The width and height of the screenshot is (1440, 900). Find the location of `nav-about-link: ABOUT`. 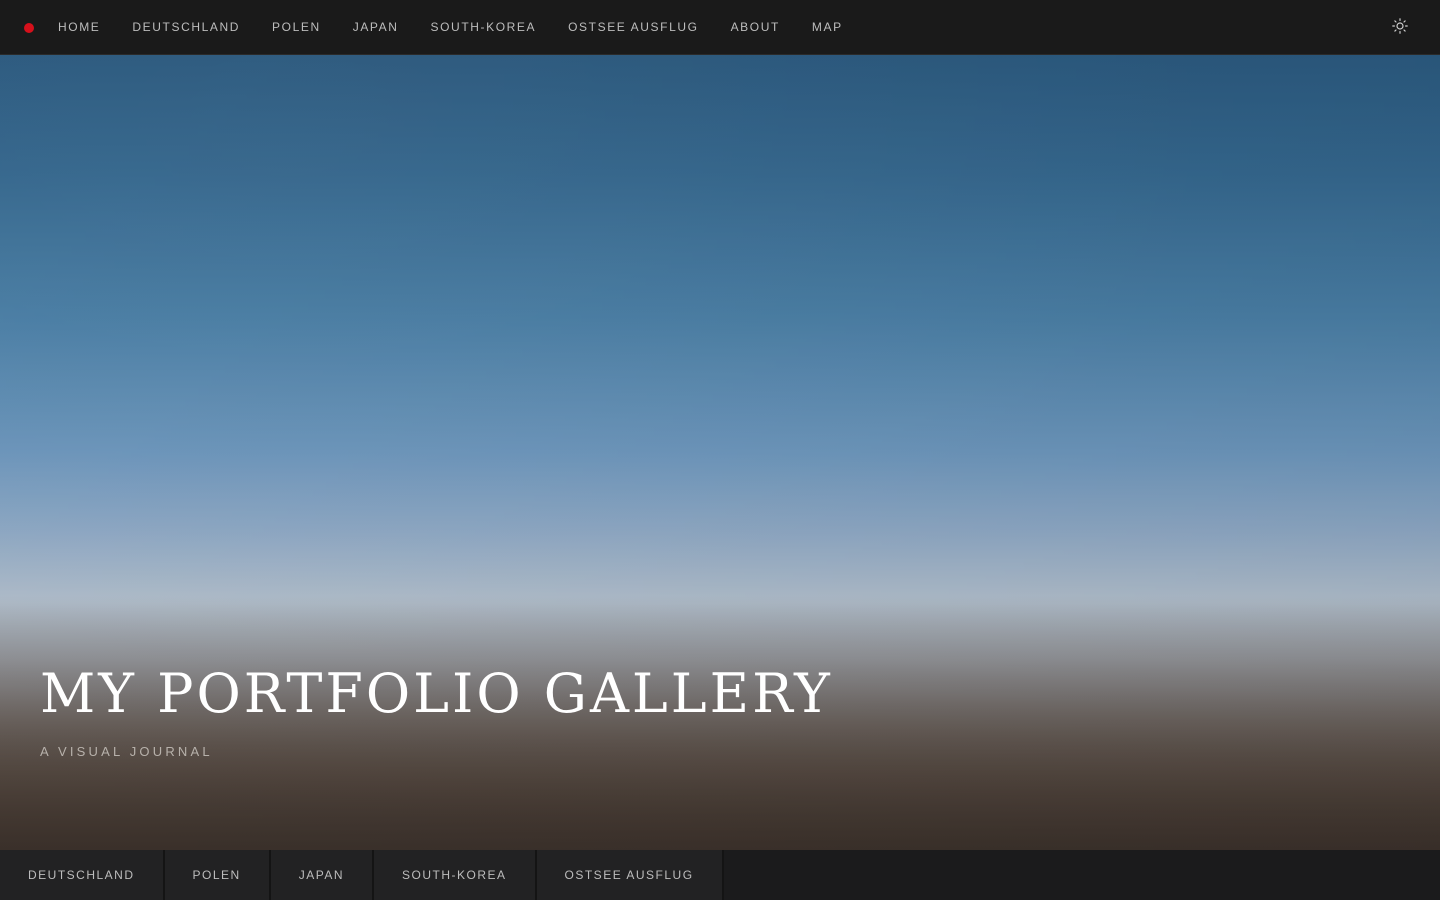

nav-about-link: ABOUT is located at coordinates (755, 27).